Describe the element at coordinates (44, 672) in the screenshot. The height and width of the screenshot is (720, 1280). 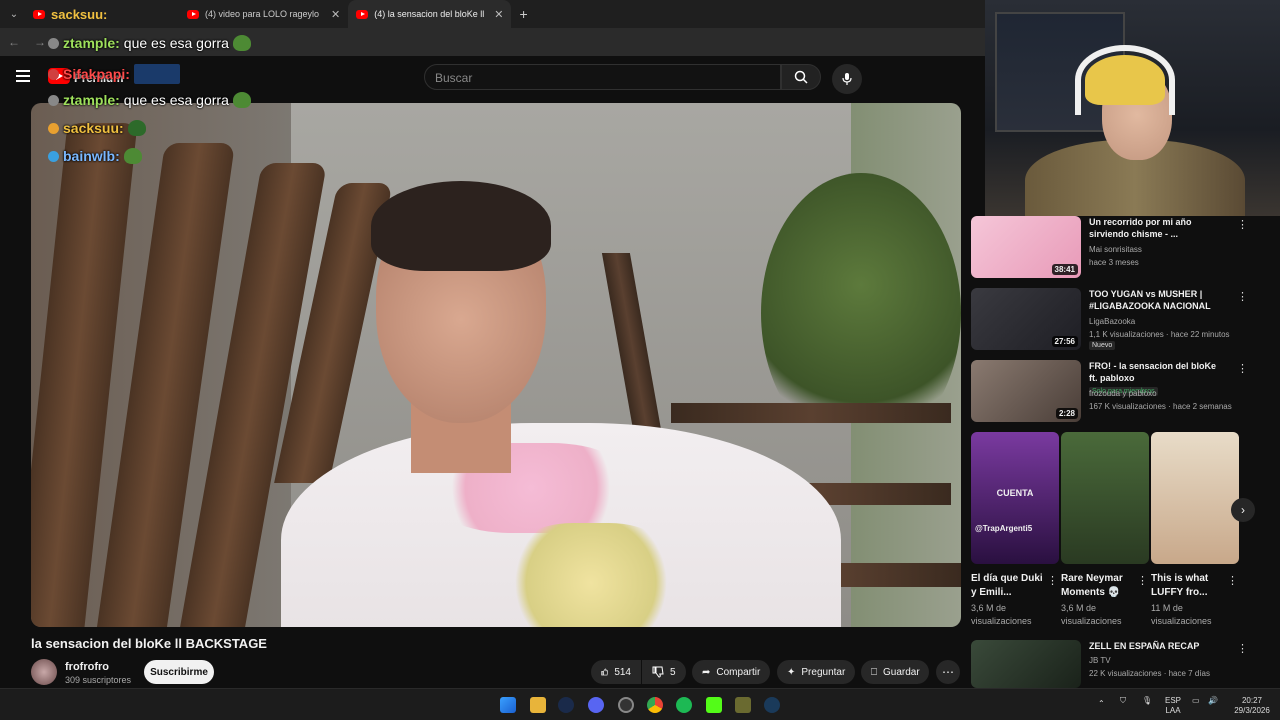
I see `channel-avatar` at that location.